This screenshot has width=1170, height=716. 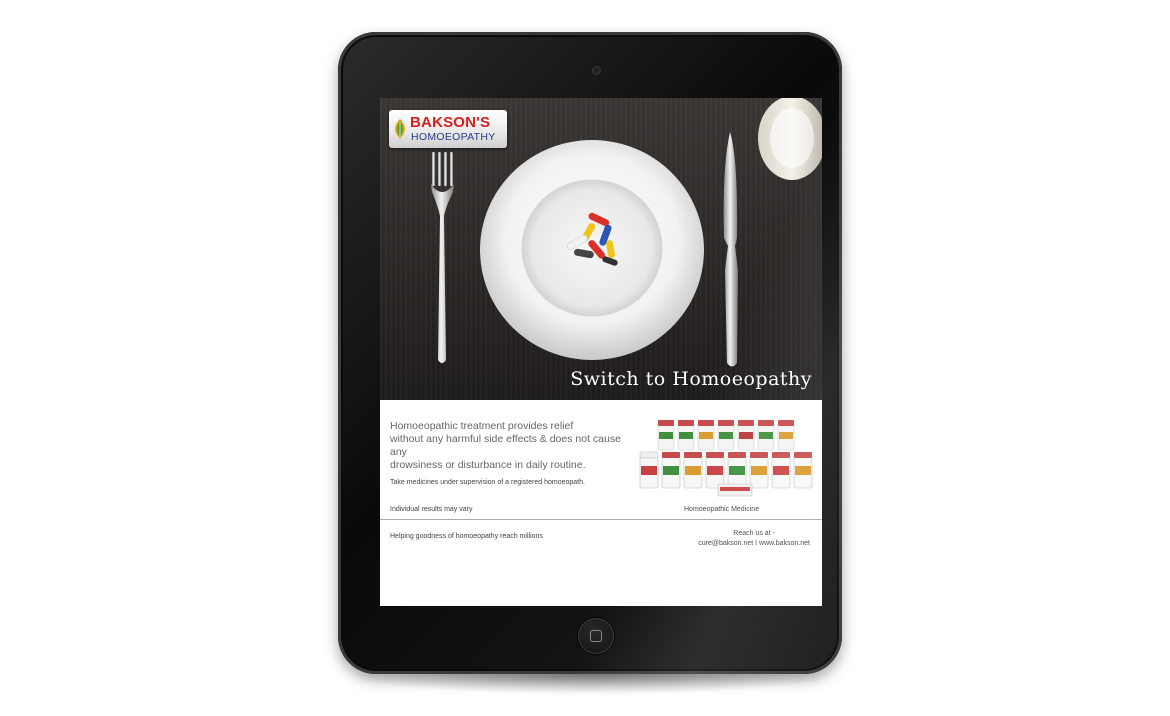 What do you see at coordinates (400, 129) in the screenshot?
I see `leaf-logo-icon` at bounding box center [400, 129].